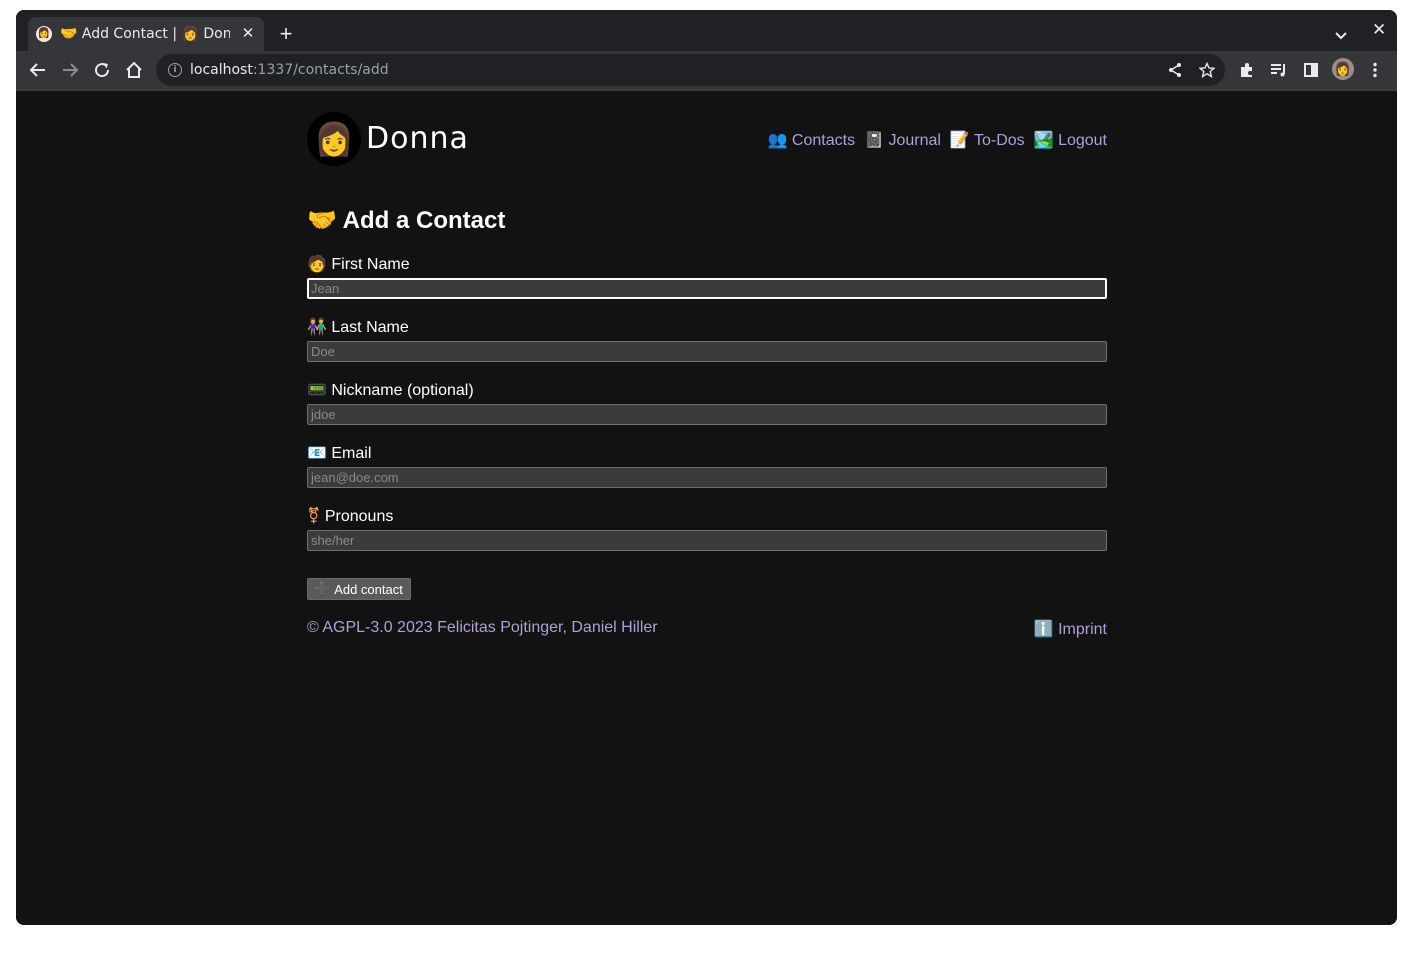 The height and width of the screenshot is (957, 1413). What do you see at coordinates (1043, 628) in the screenshot?
I see `info-icon: ℹ️` at bounding box center [1043, 628].